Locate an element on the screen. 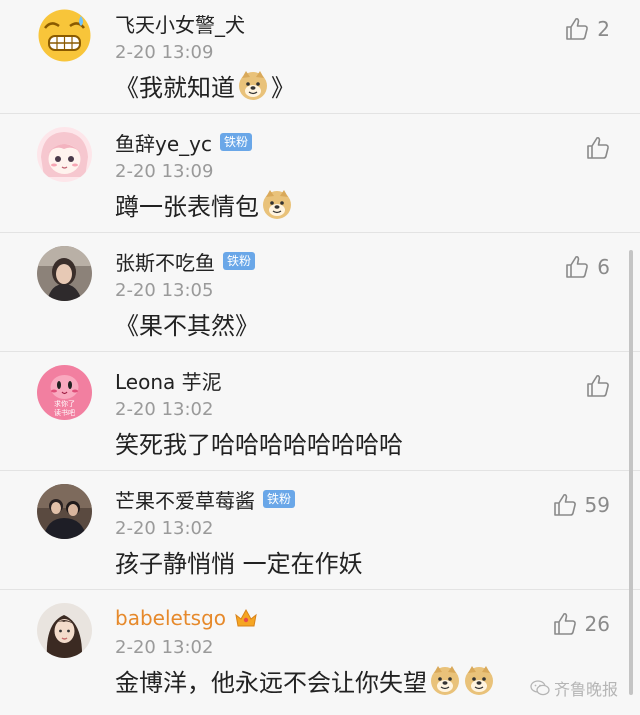 Image resolution: width=640 pixels, height=715 pixels. username-row: Leona 芋泥 is located at coordinates (168, 380).